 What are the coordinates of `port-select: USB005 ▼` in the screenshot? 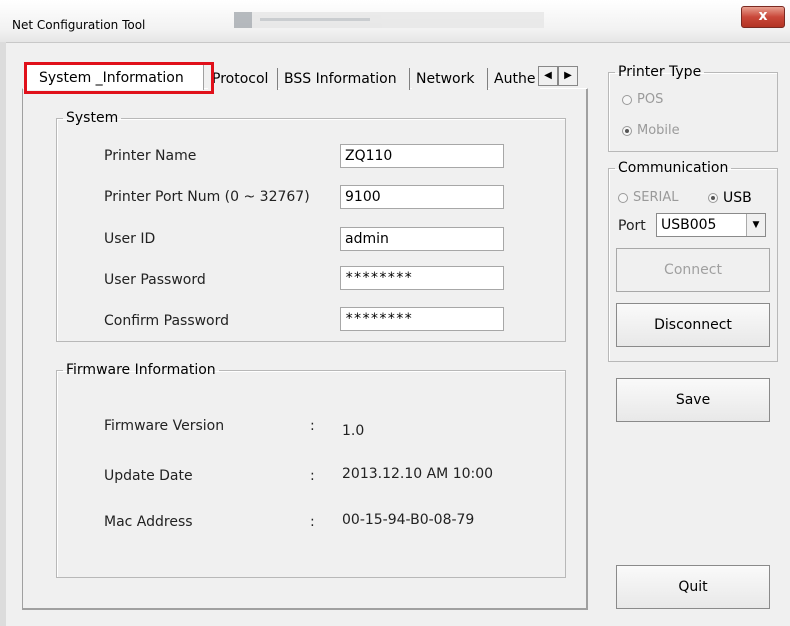 It's located at (711, 225).